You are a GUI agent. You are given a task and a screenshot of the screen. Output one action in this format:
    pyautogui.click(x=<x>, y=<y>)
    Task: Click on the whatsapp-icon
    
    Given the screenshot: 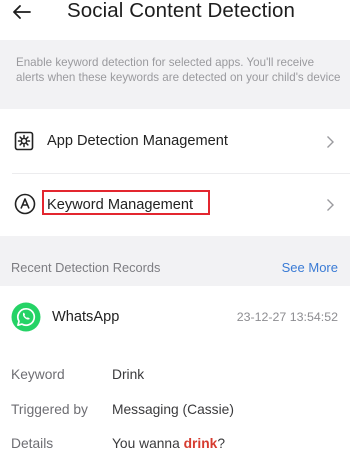 What is the action you would take?
    pyautogui.click(x=26, y=317)
    